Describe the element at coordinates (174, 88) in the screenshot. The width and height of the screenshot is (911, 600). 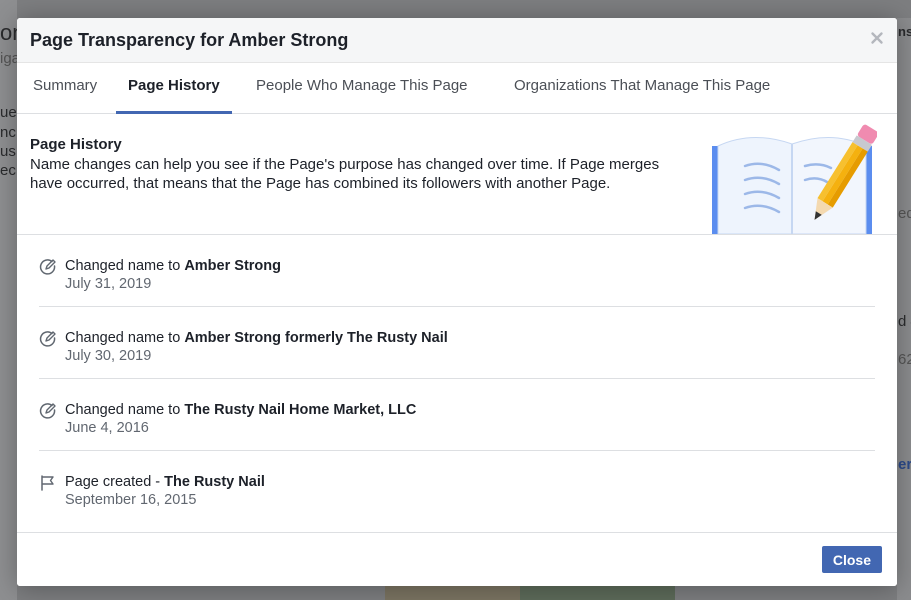
I see `tab-page-history: Page History` at that location.